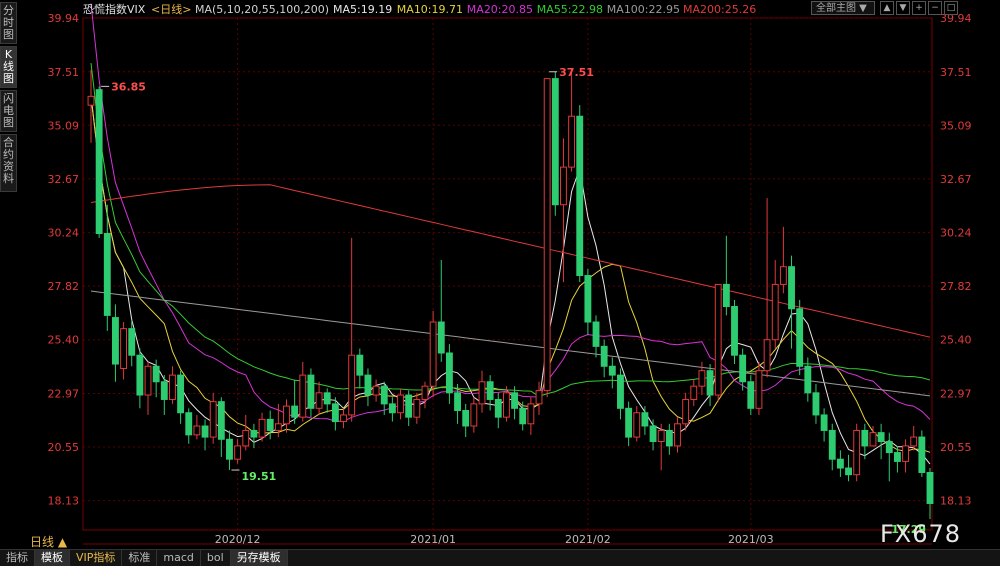 This screenshot has height=566, width=1000. What do you see at coordinates (259, 558) in the screenshot?
I see `bottom-tab: 另存模板` at bounding box center [259, 558].